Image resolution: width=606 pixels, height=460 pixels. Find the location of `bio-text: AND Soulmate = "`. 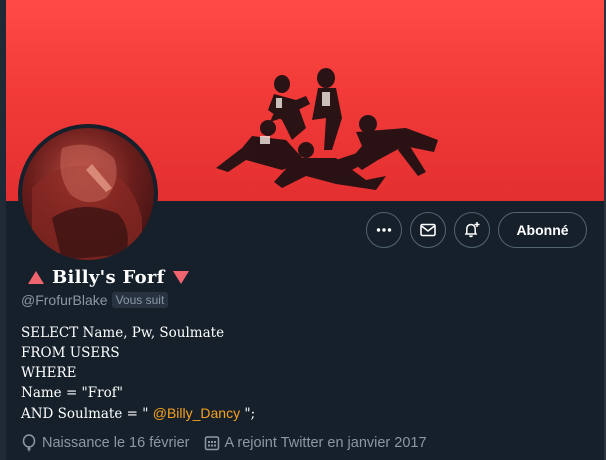

bio-text: AND Soulmate = " is located at coordinates (87, 414).